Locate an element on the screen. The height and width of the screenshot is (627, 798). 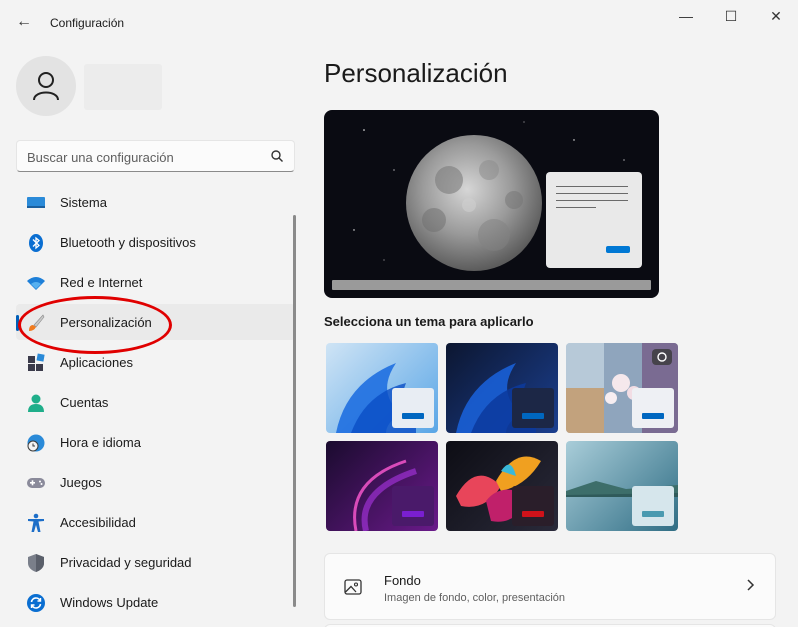
user-name-redacted is located at coordinates (123, 87).